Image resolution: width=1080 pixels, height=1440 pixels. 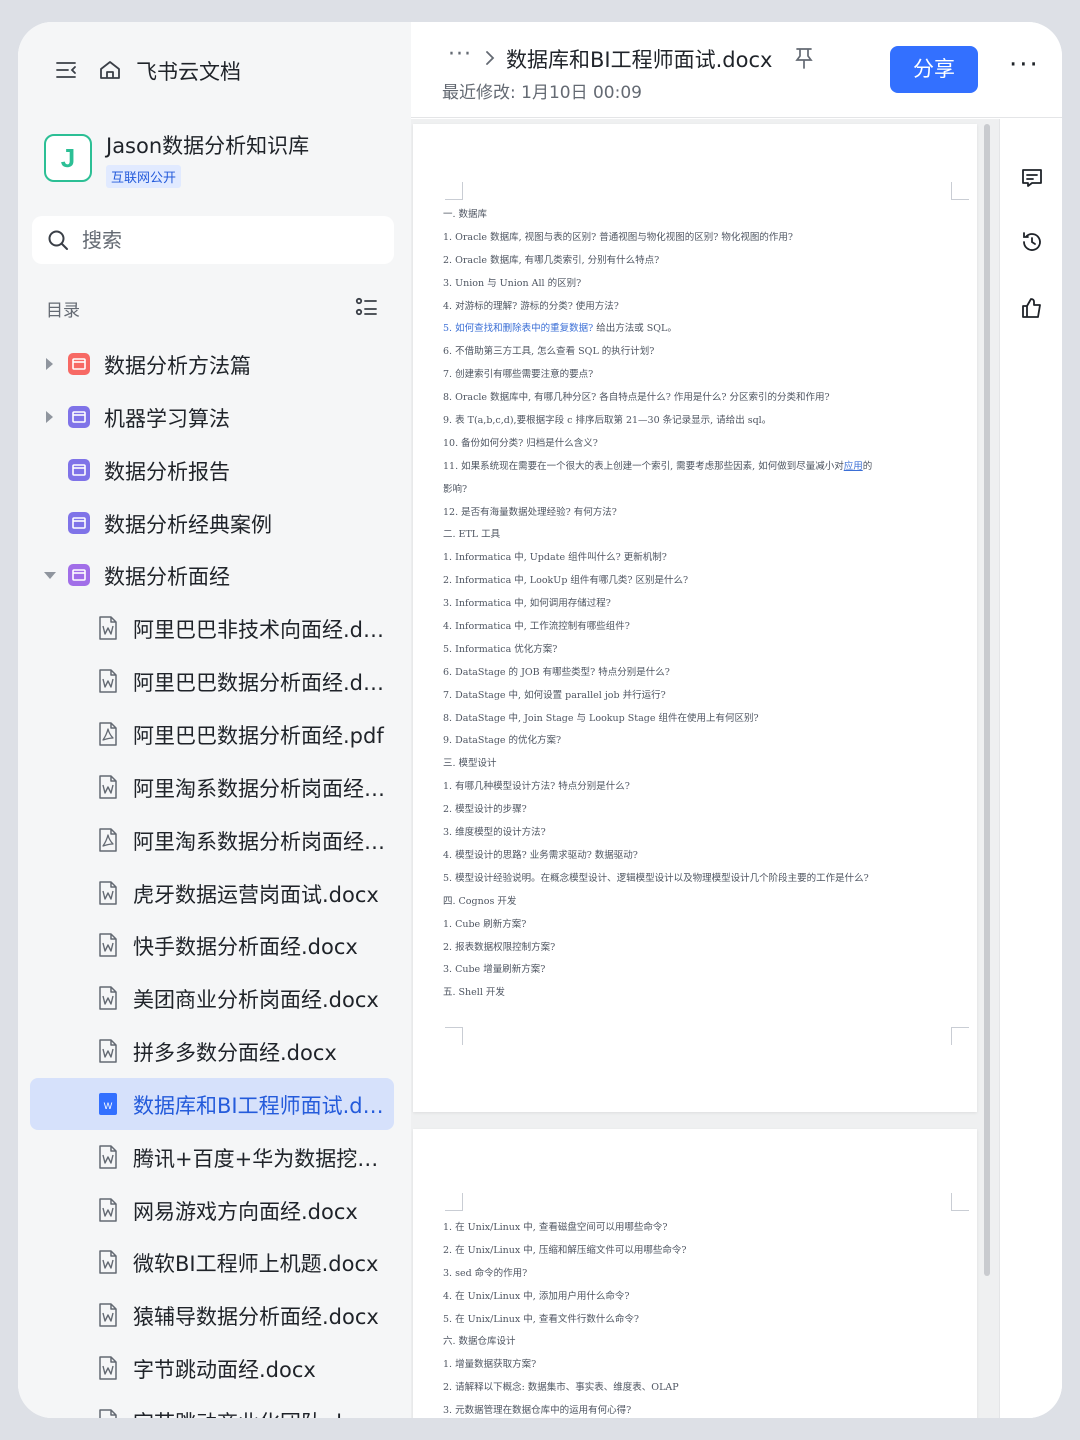 I want to click on tree-doc: 阿里巴巴数据分析面经.pdf, so click(x=212, y=734).